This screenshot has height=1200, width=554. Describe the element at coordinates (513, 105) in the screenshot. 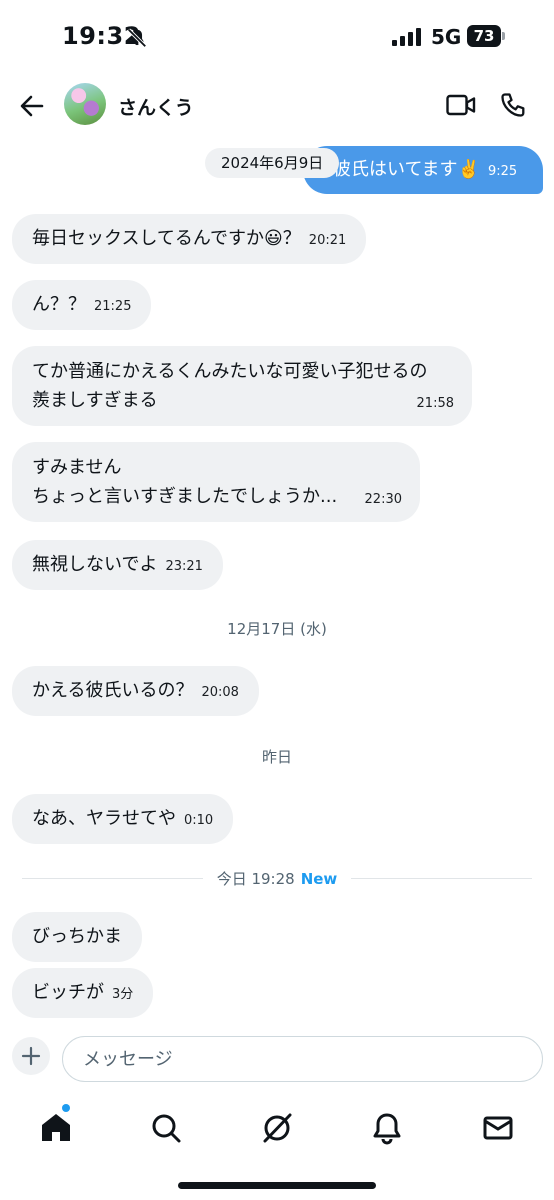

I see `phone-call-icon` at that location.